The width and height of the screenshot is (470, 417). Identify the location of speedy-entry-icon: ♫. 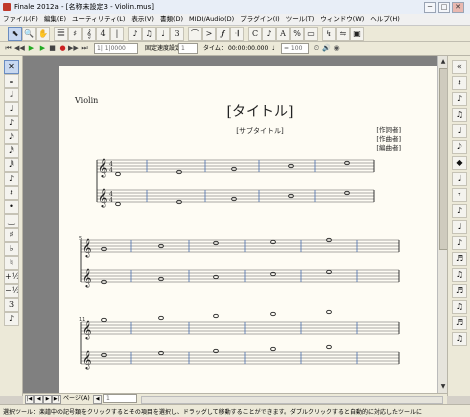
(149, 34).